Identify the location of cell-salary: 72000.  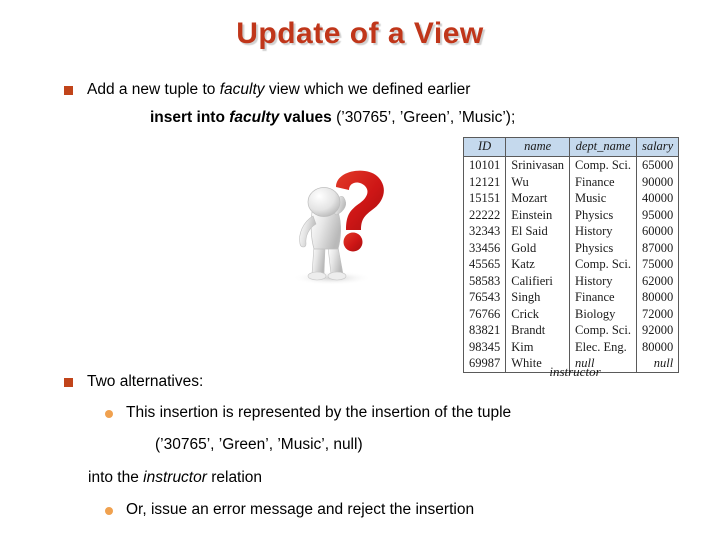
(657, 313).